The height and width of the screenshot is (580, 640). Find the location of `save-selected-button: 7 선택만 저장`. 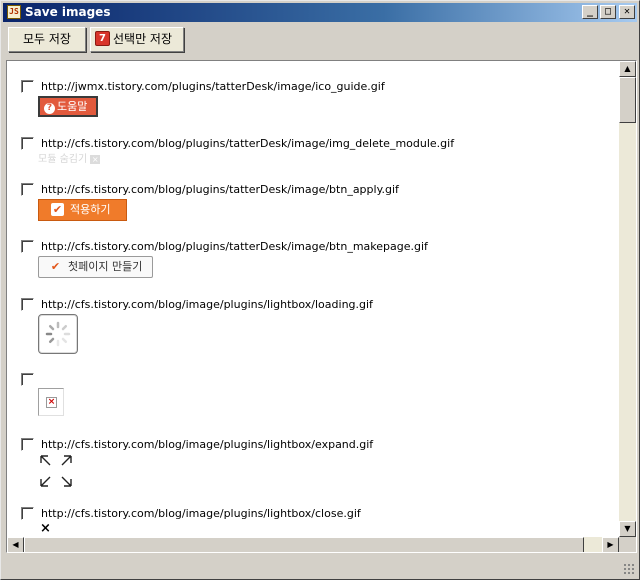

save-selected-button: 7 선택만 저장 is located at coordinates (137, 39).